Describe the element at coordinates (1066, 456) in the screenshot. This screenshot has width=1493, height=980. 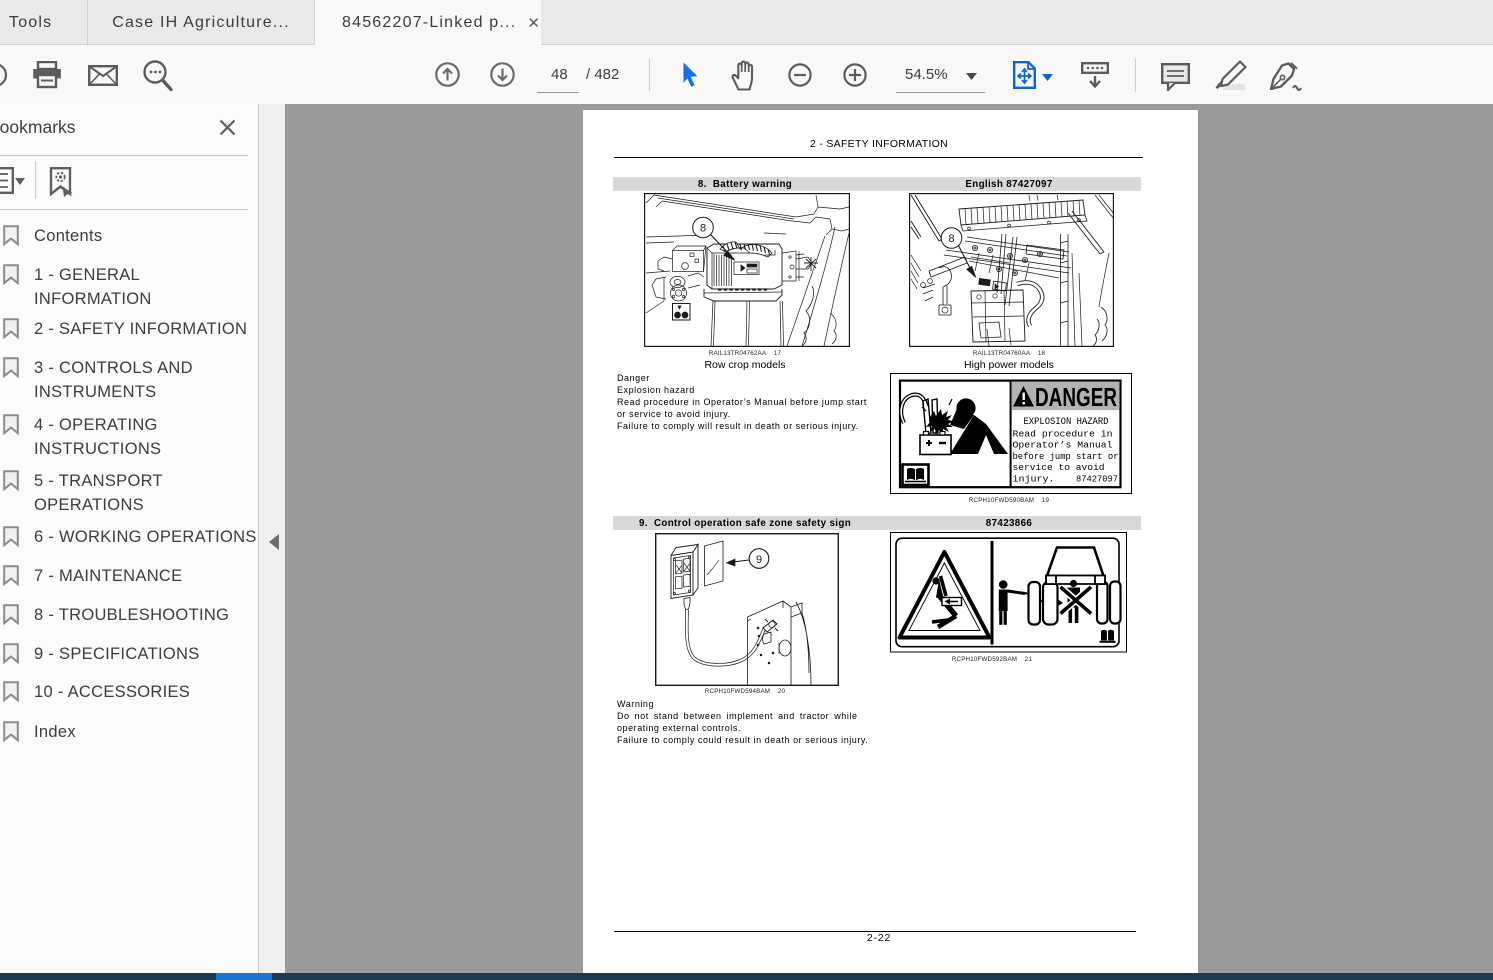
I see `svg-text: before jump start or` at that location.